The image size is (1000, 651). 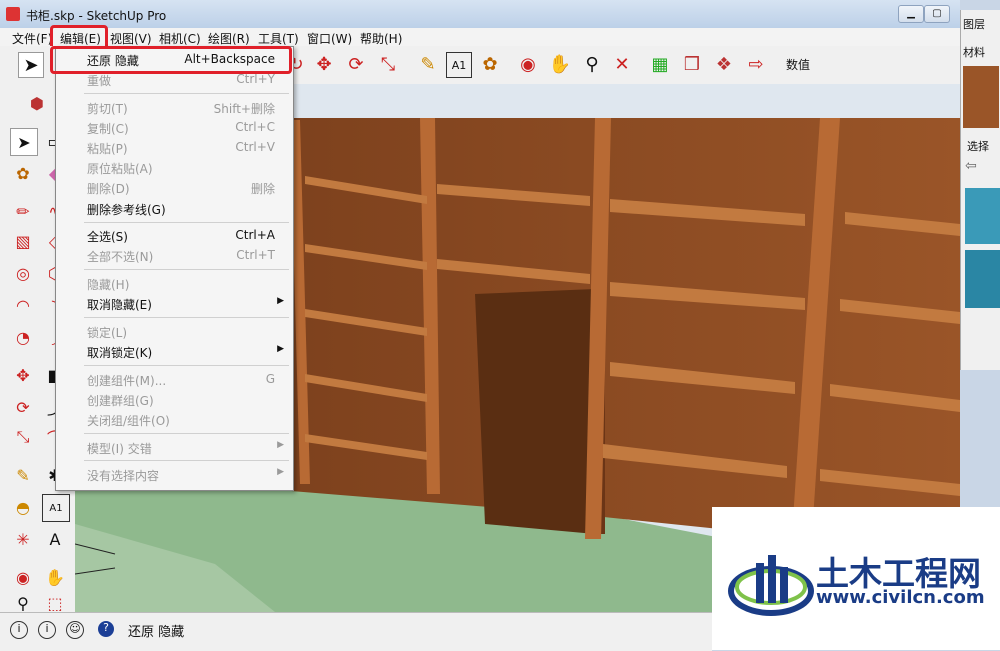 I want to click on menu-draw: 绘图(R), so click(x=229, y=38).